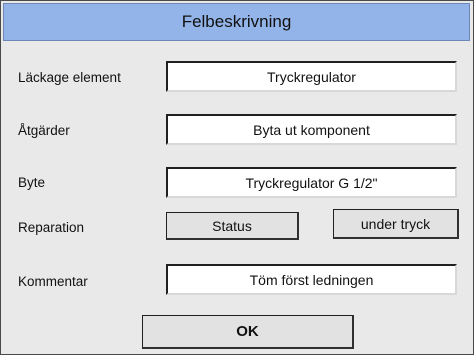  I want to click on actions-field: Byta ut komponent, so click(311, 129).